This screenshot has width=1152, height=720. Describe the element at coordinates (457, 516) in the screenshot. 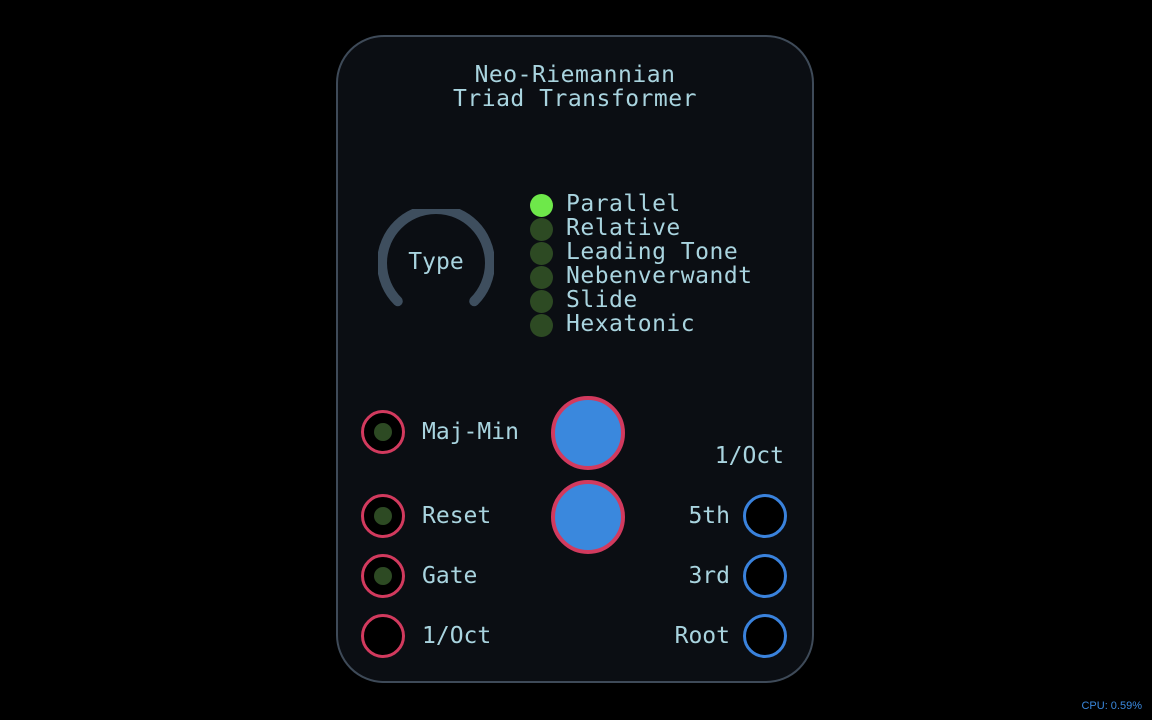

I see `reset-label: Reset` at that location.